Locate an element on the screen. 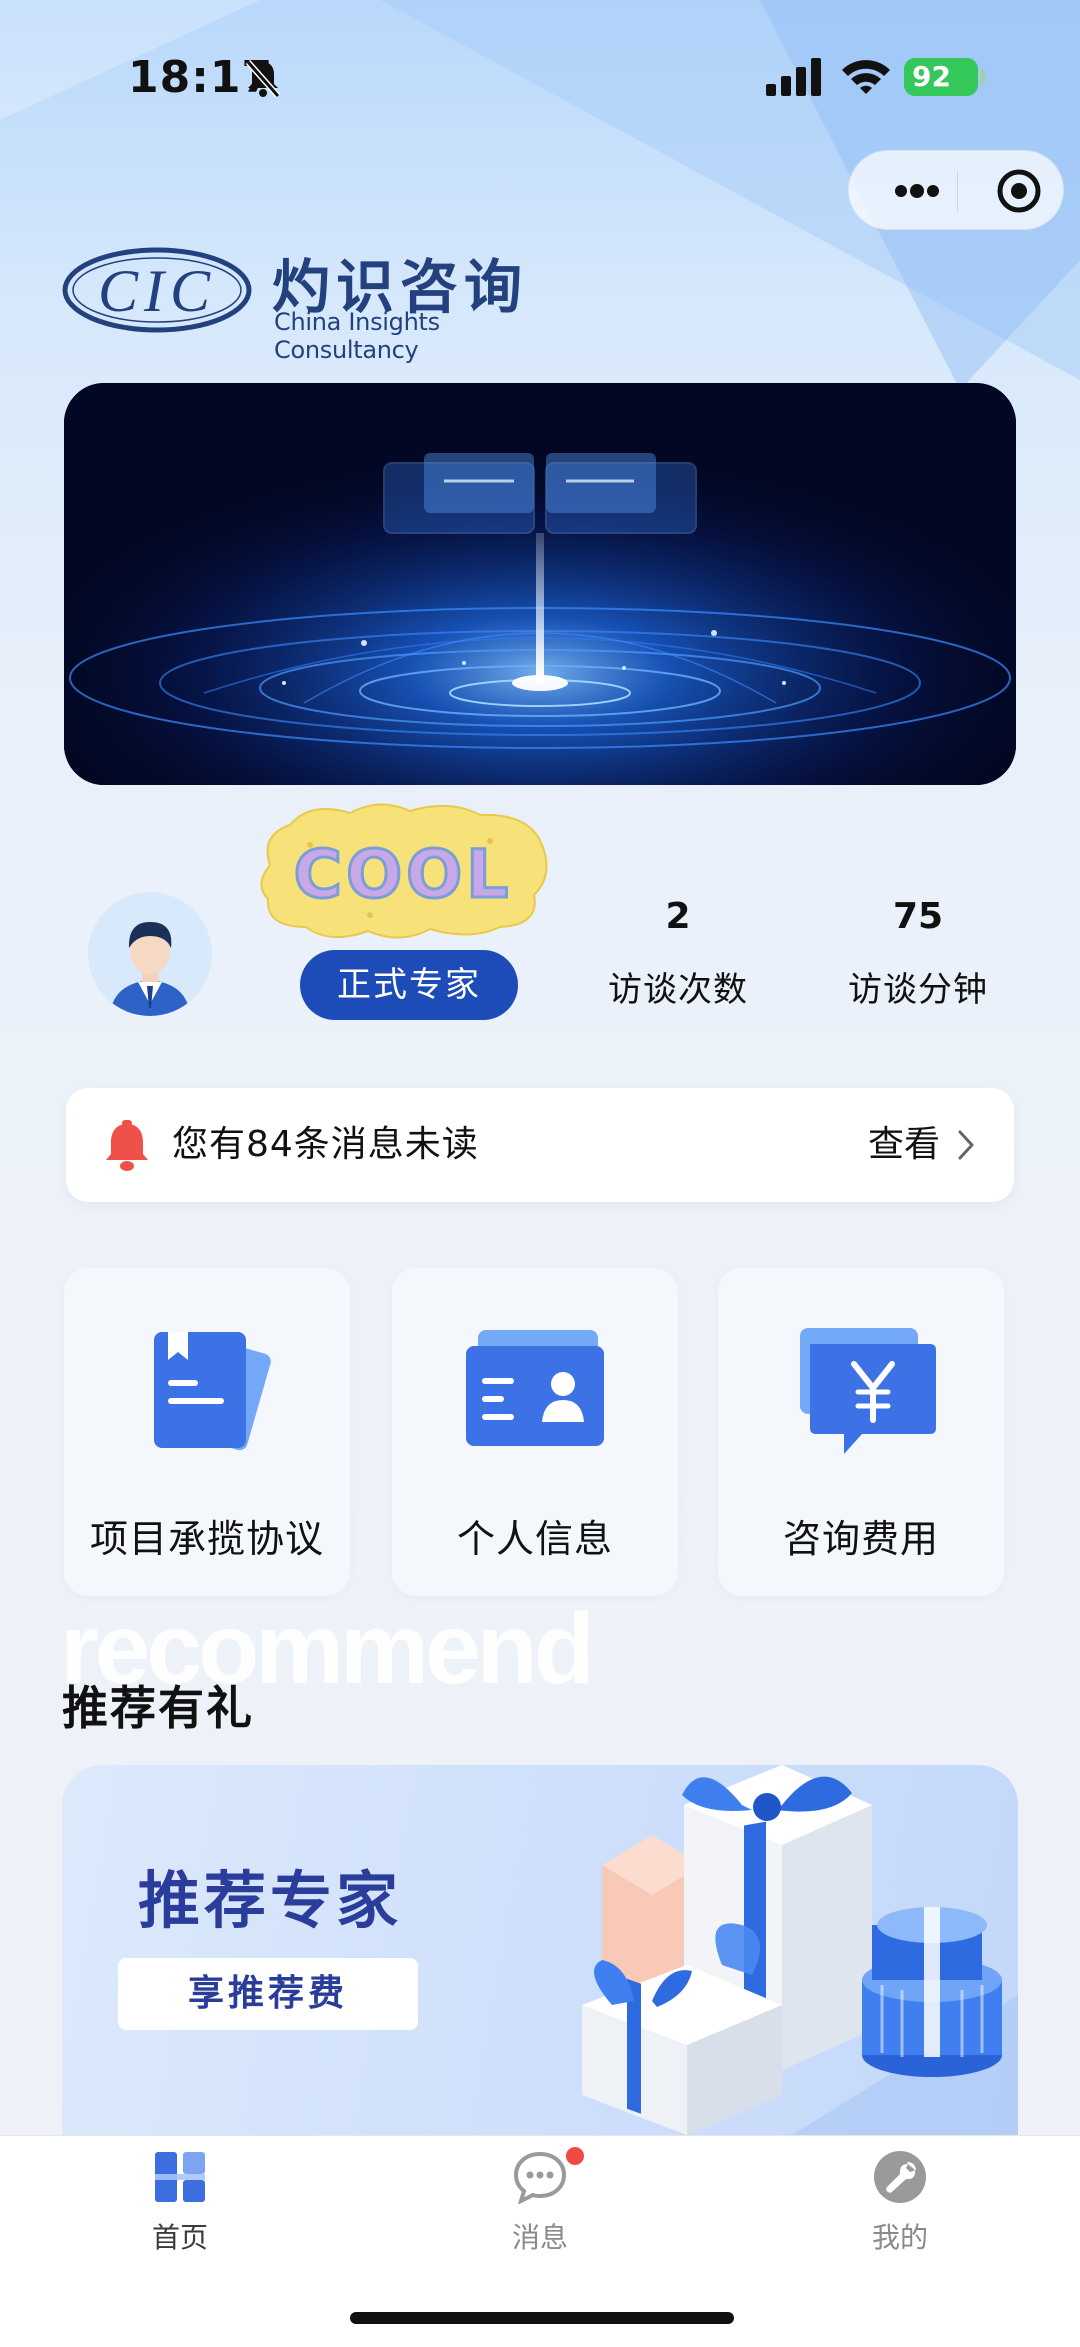  agreement-icon is located at coordinates (212, 1391).